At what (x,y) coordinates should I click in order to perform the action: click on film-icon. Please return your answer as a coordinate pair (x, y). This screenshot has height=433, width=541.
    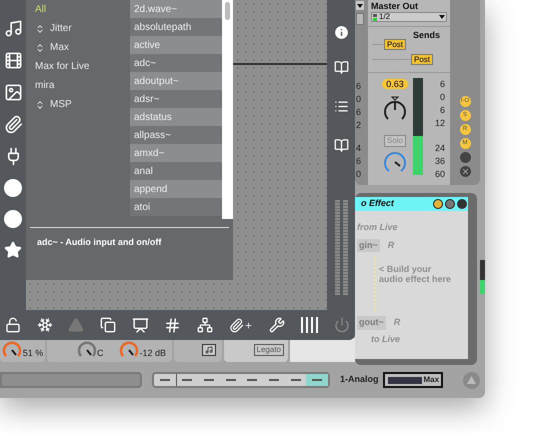
    Looking at the image, I should click on (13, 60).